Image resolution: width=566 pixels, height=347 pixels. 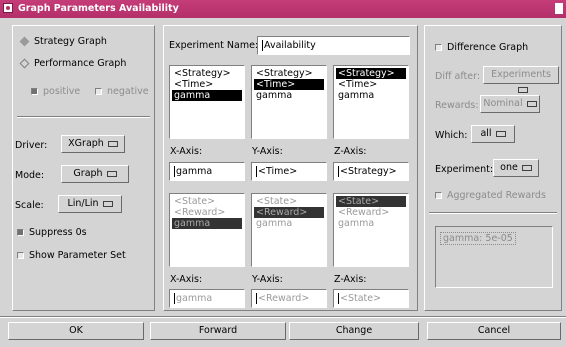 I want to click on z-axis-label: Z-Axis:, so click(x=350, y=151).